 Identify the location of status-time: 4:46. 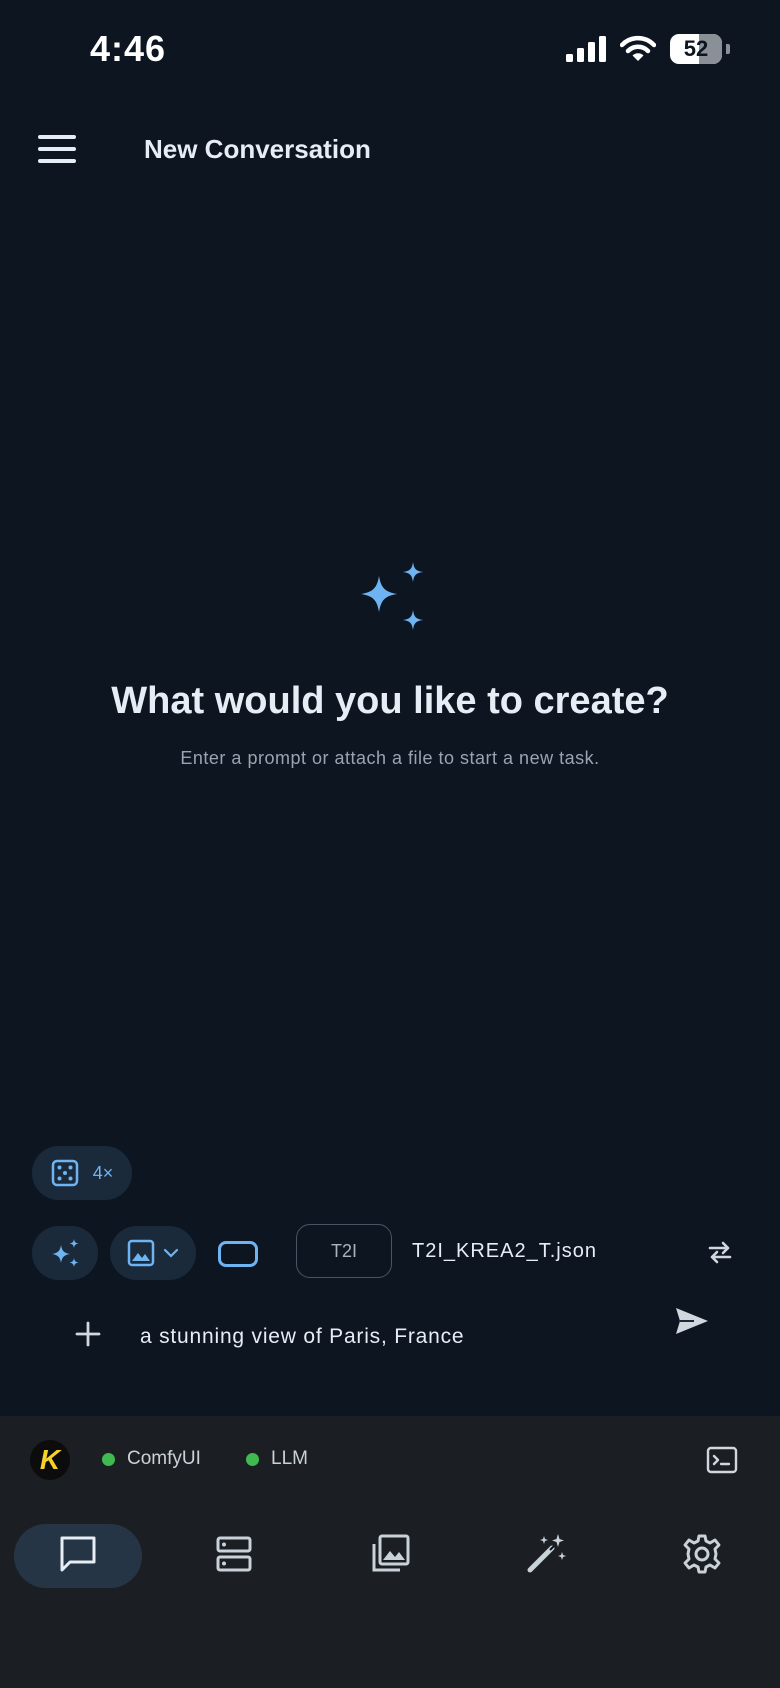
(128, 48).